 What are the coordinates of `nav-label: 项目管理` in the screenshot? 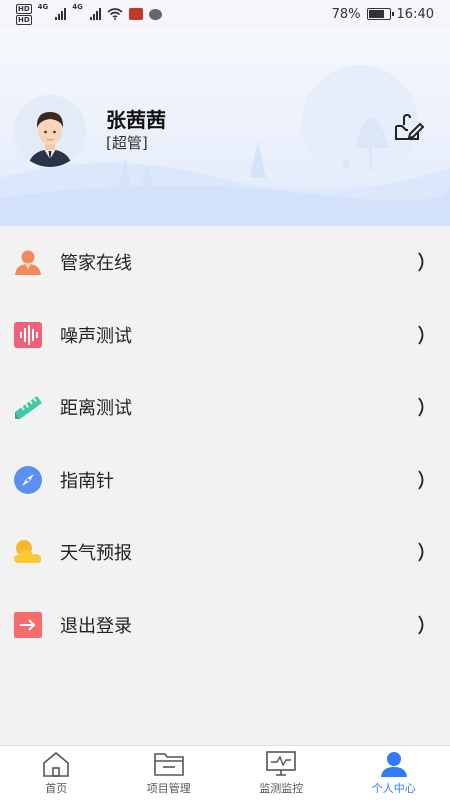 It's located at (168, 788).